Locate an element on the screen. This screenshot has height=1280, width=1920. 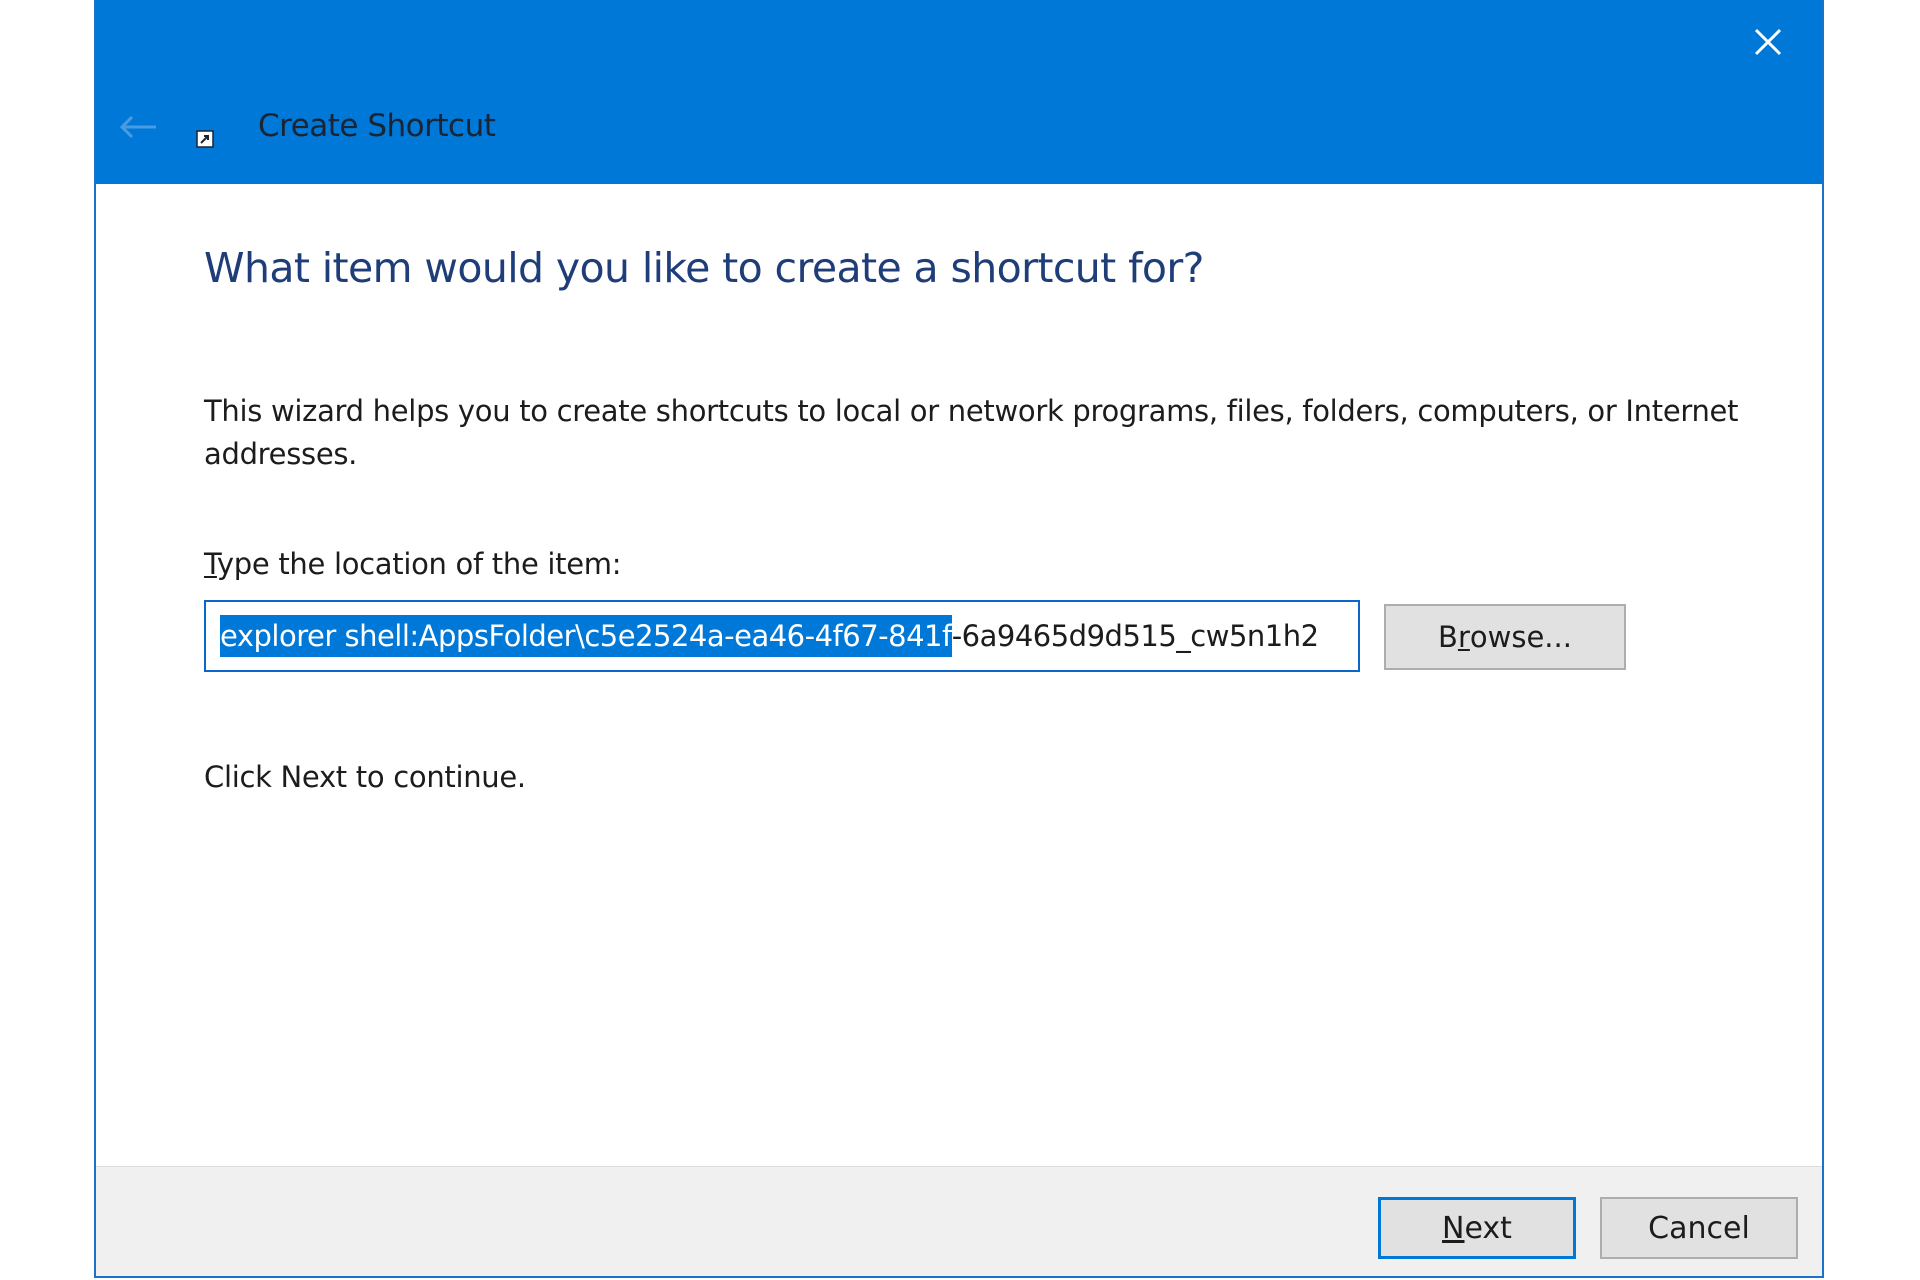
back-button is located at coordinates (138, 127).